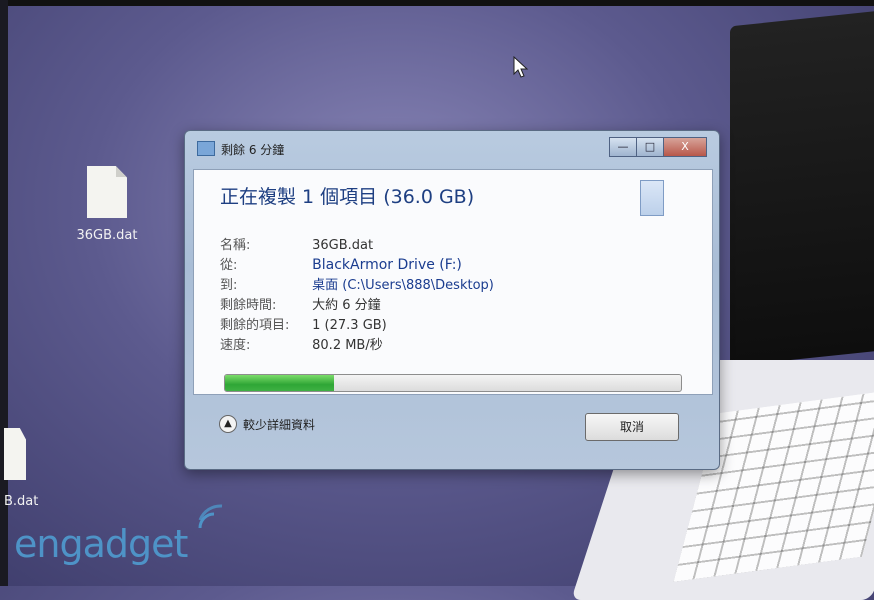 This screenshot has width=874, height=600. I want to click on dialog-footer: ▲ 較少詳細資料 取消, so click(452, 429).